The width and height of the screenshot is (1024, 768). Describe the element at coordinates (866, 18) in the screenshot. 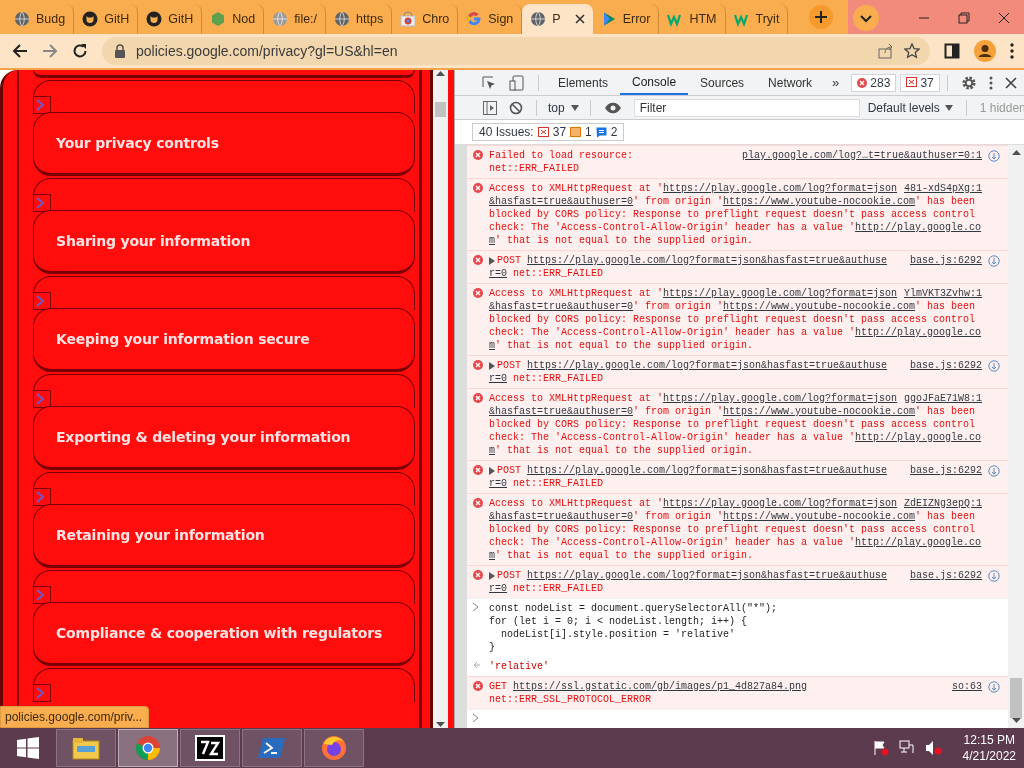

I see `tab-search-icon` at that location.